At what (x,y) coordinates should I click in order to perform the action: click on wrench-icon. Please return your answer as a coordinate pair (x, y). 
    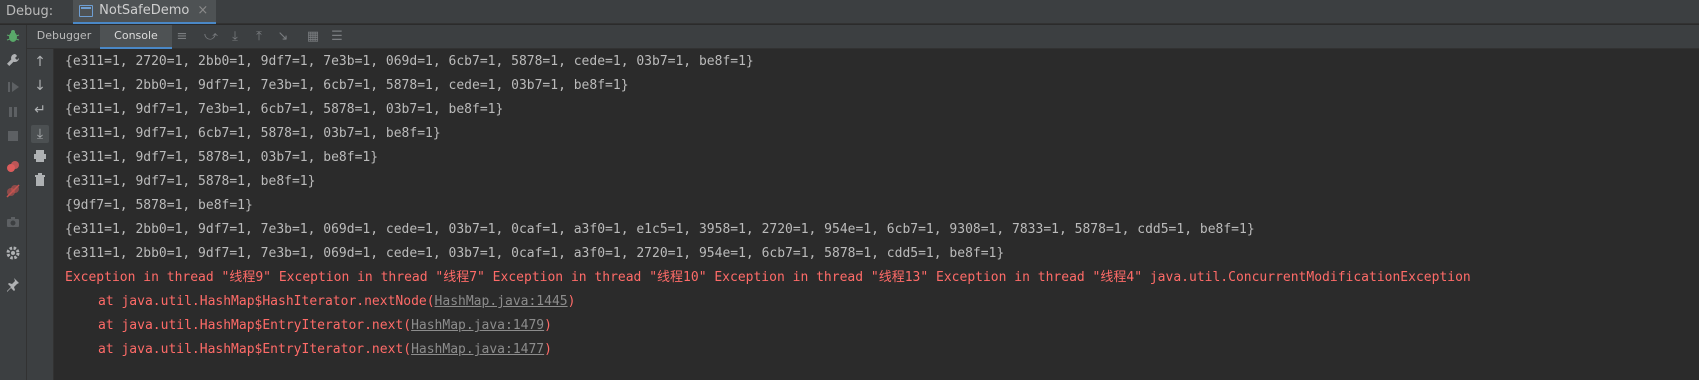
    Looking at the image, I should click on (13, 60).